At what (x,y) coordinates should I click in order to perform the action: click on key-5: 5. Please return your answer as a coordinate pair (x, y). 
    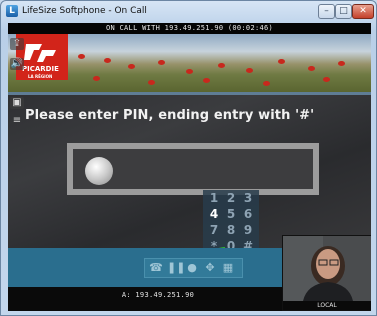
    Looking at the image, I should click on (231, 214).